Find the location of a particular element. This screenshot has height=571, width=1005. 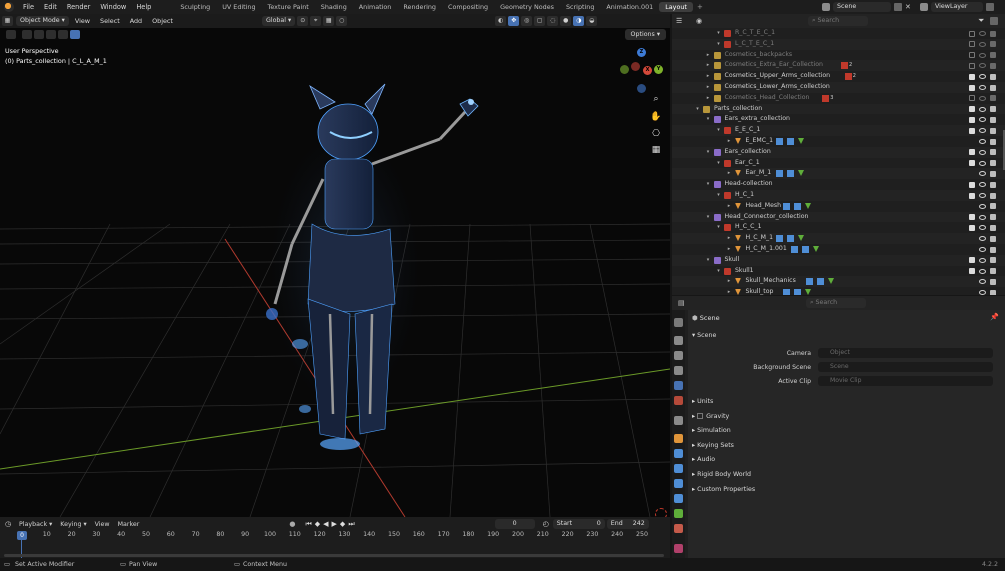

play-reverse-icon: ◀ is located at coordinates (325, 524).